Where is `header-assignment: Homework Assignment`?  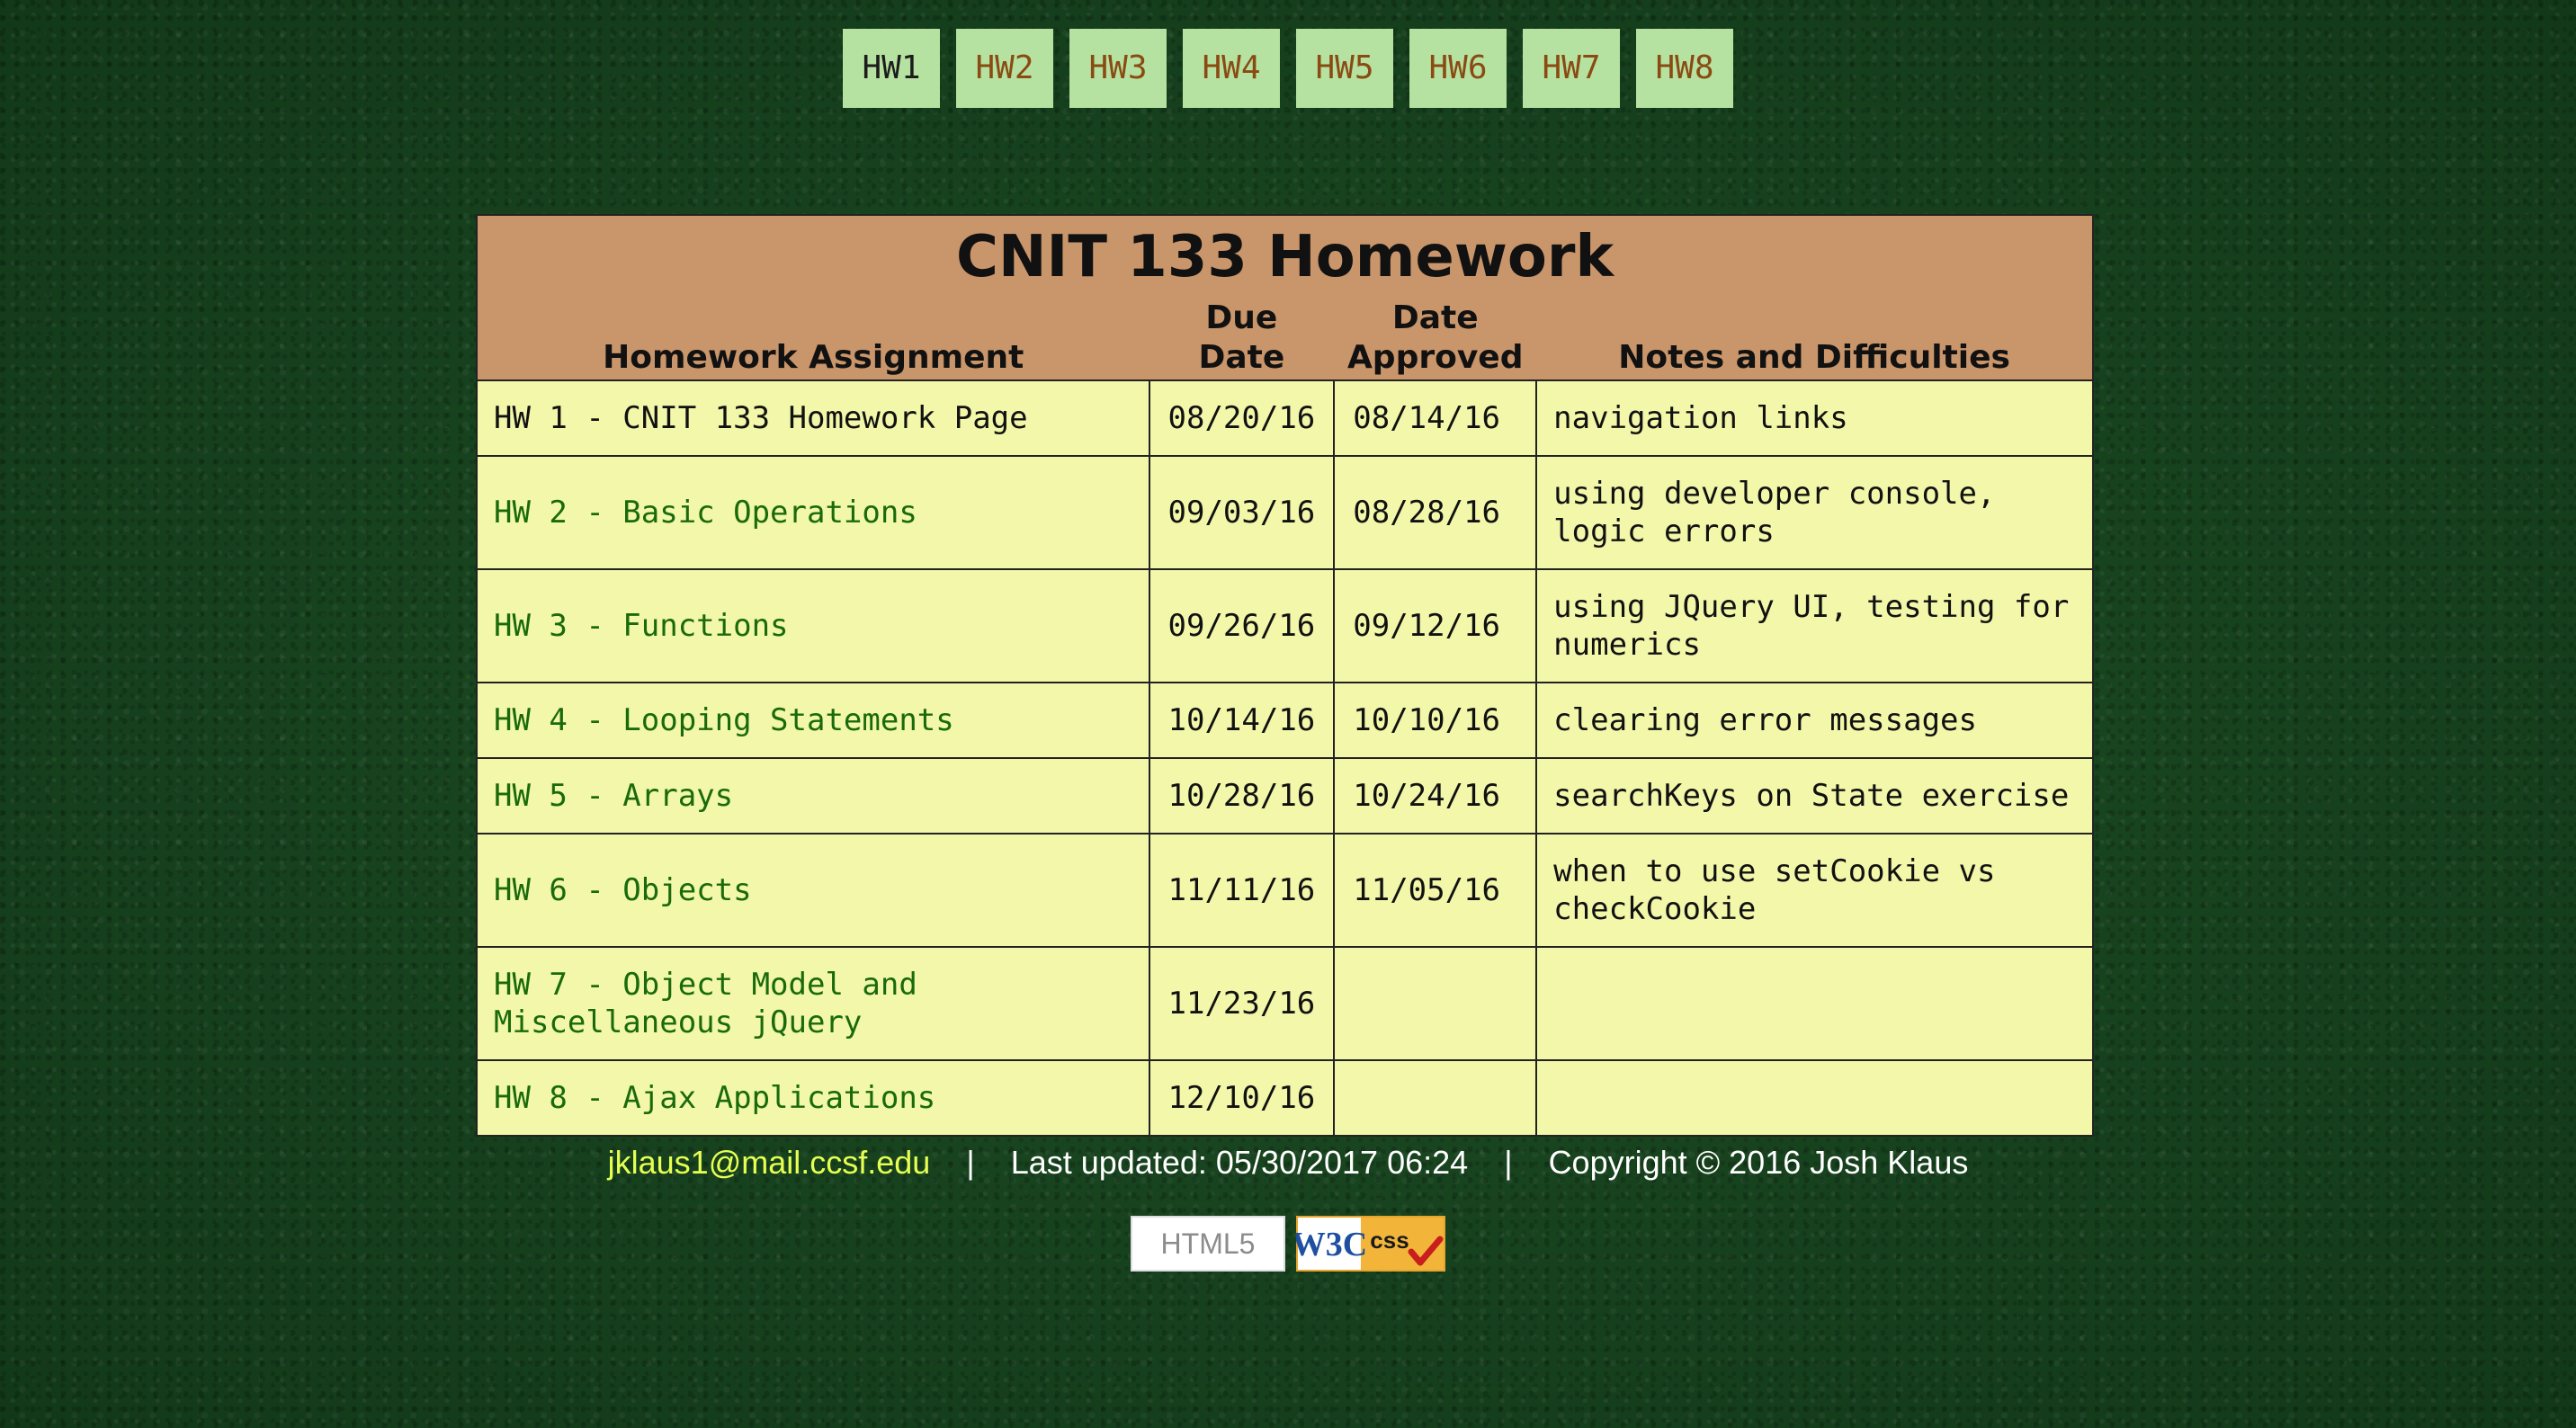
header-assignment: Homework Assignment is located at coordinates (812, 337).